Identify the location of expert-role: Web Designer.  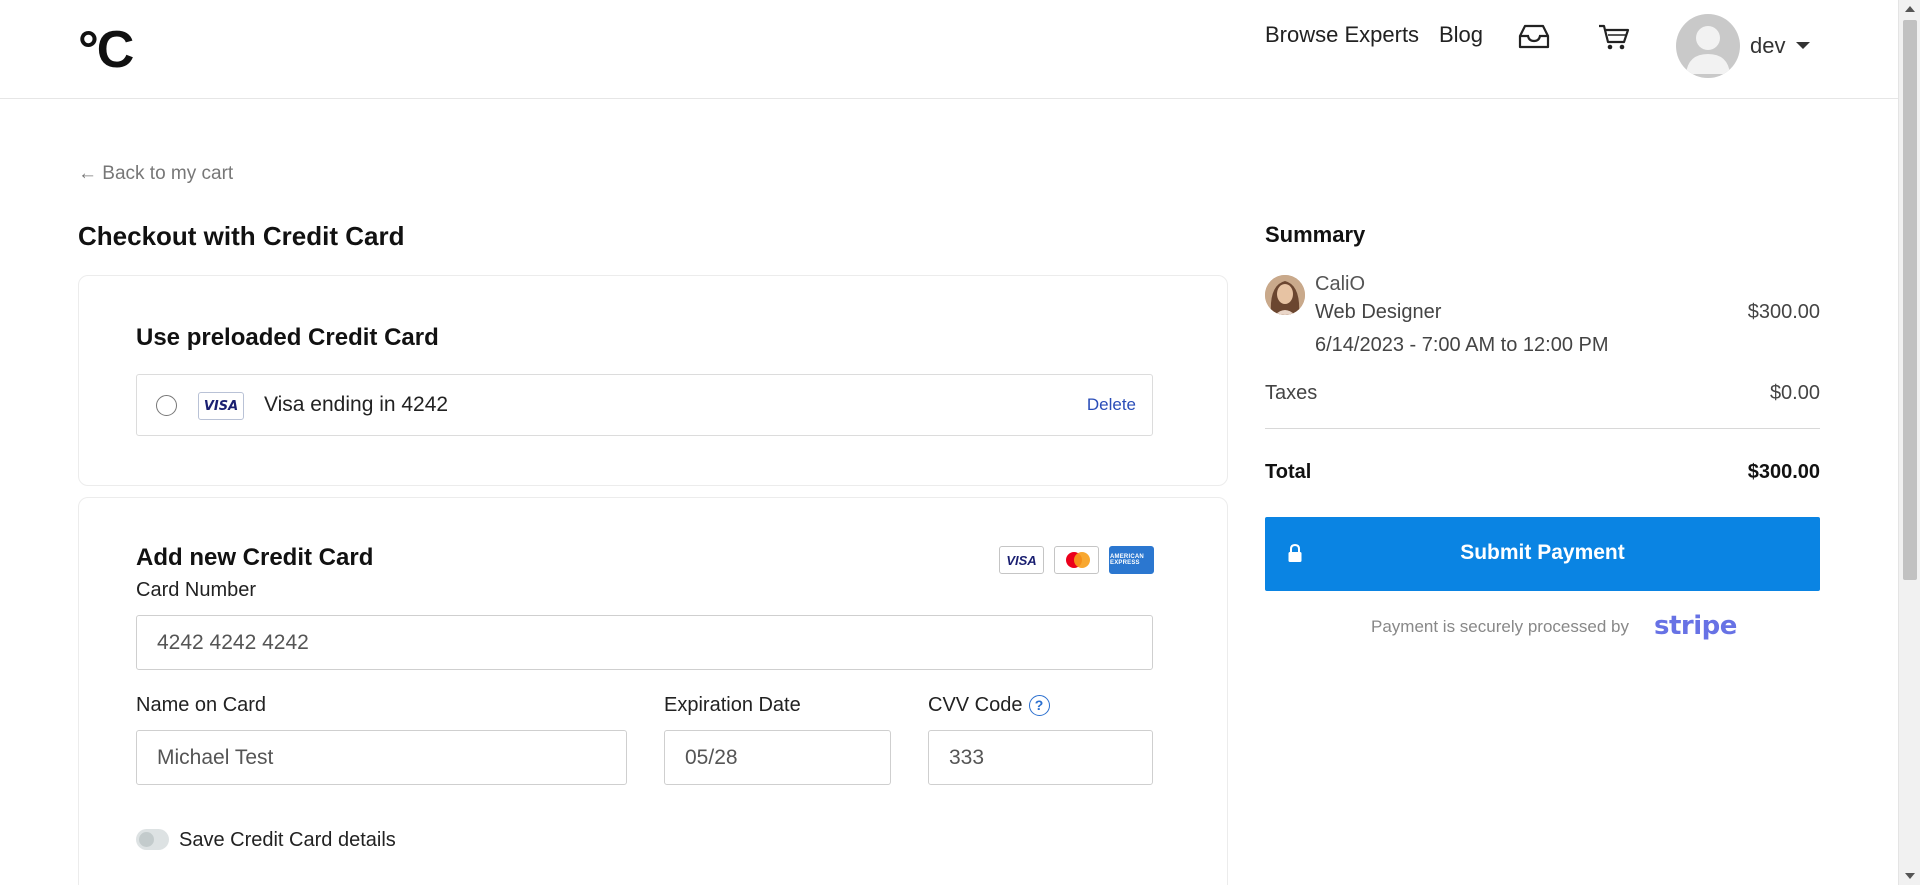
(1378, 312).